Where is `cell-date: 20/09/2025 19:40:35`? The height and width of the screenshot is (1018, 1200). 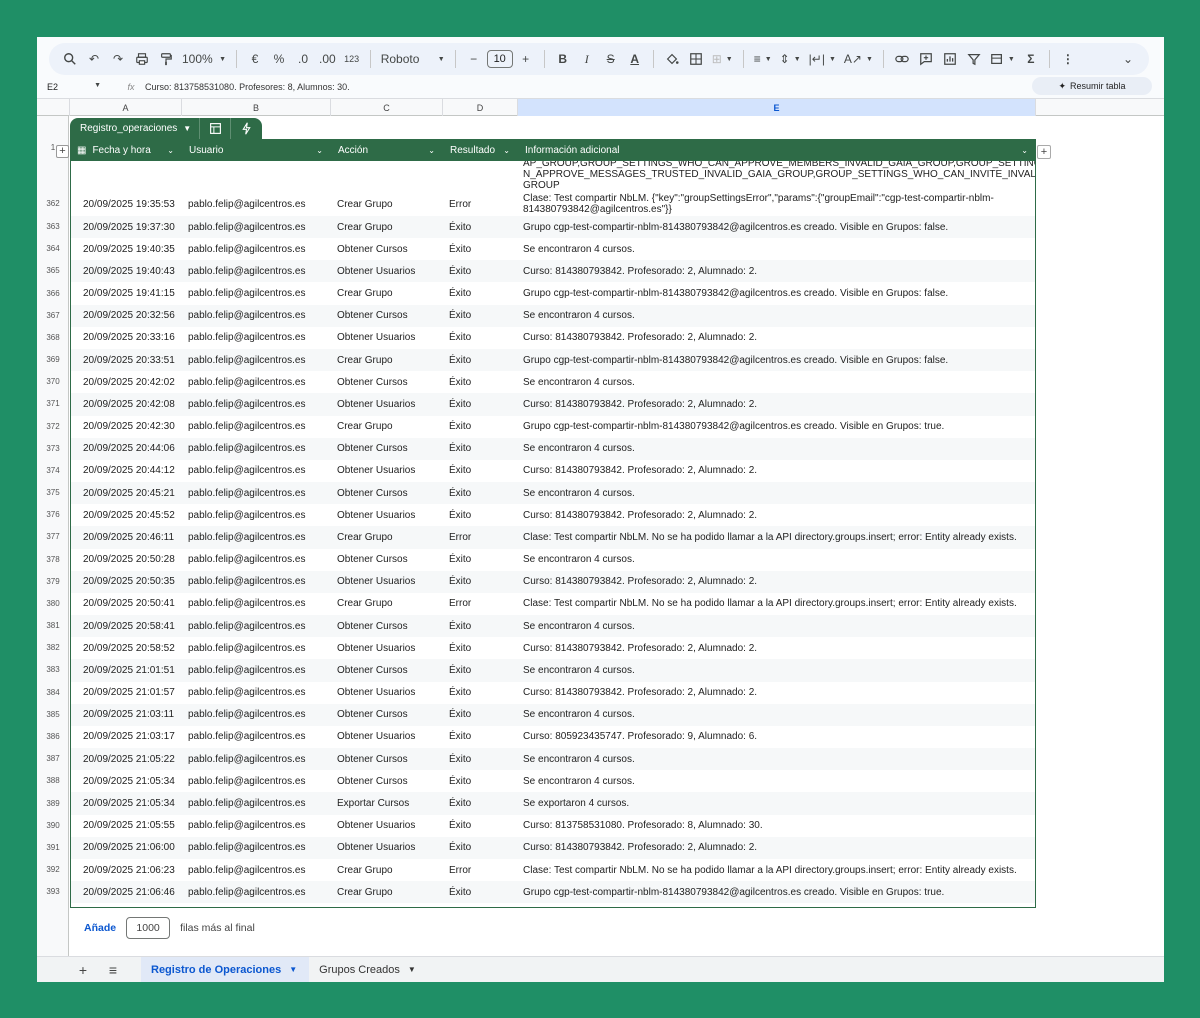 cell-date: 20/09/2025 19:40:35 is located at coordinates (133, 249).